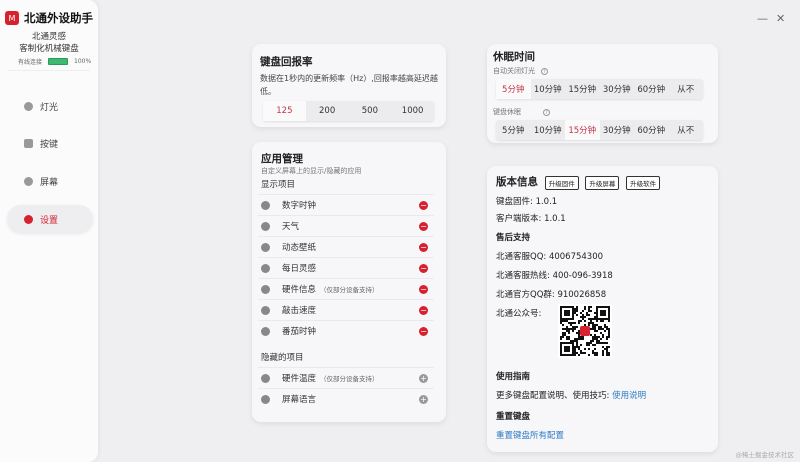  What do you see at coordinates (629, 396) in the screenshot?
I see `guide-link: 使用说明` at bounding box center [629, 396].